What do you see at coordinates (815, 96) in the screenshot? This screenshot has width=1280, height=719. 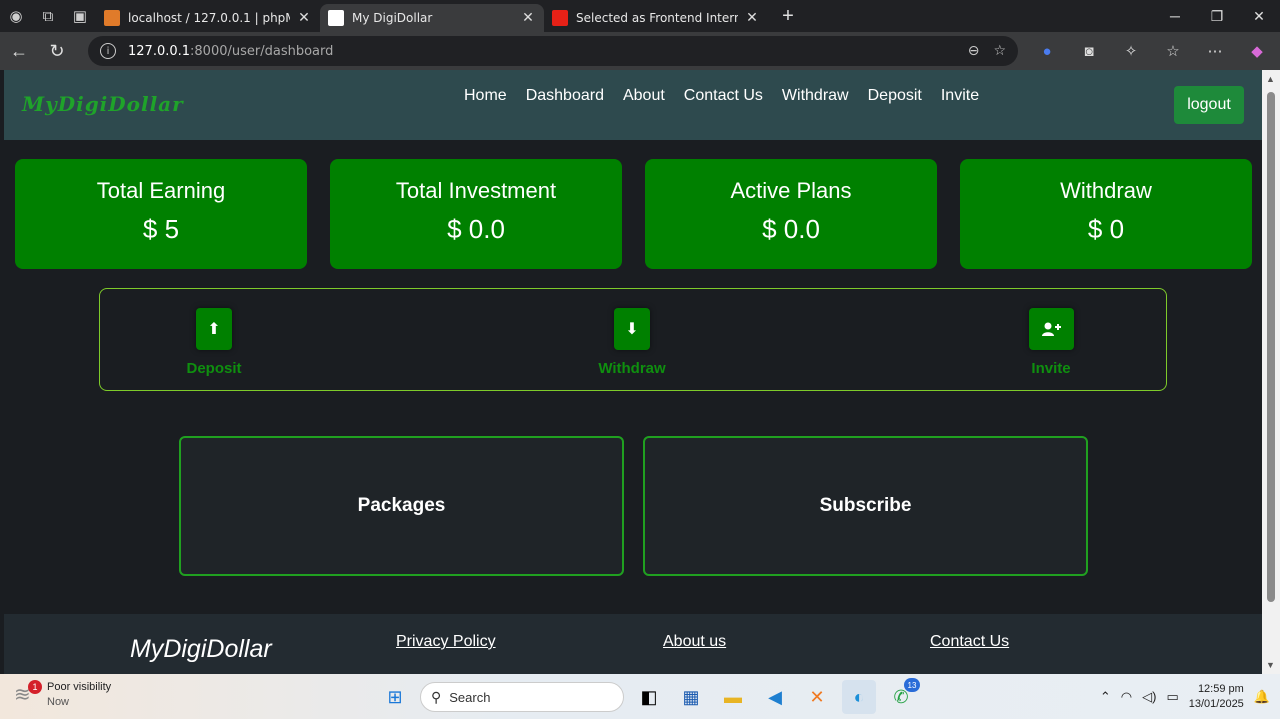 I see `nav-withdraw: Withdraw` at bounding box center [815, 96].